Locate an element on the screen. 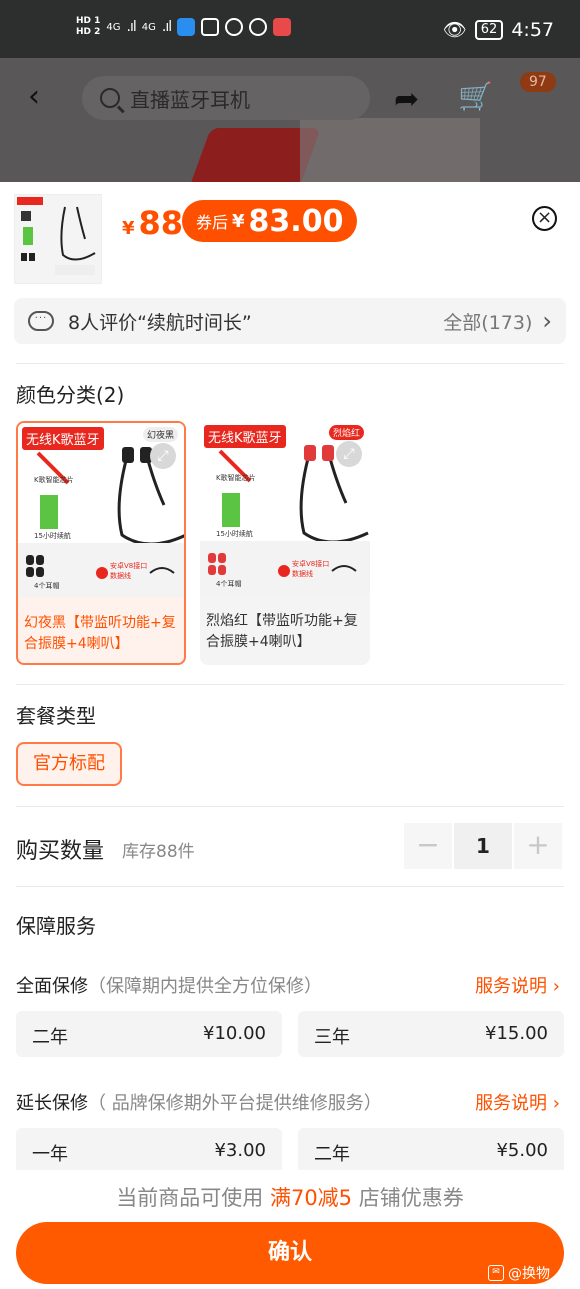  quantity-stepper: − 1 + is located at coordinates (484, 846).